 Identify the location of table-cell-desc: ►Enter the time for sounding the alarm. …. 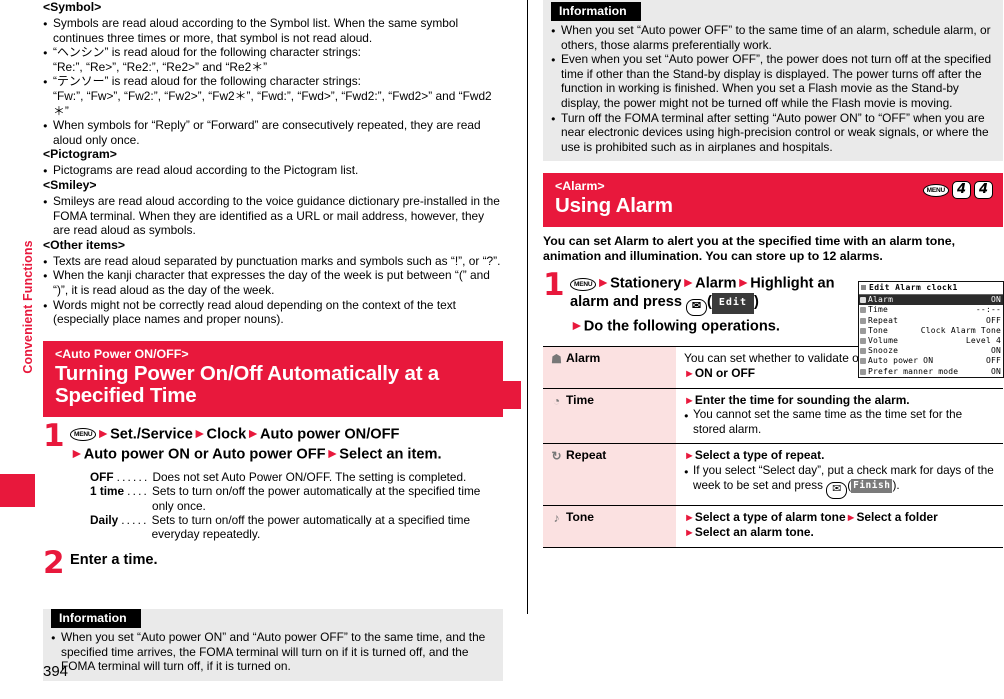
(839, 416).